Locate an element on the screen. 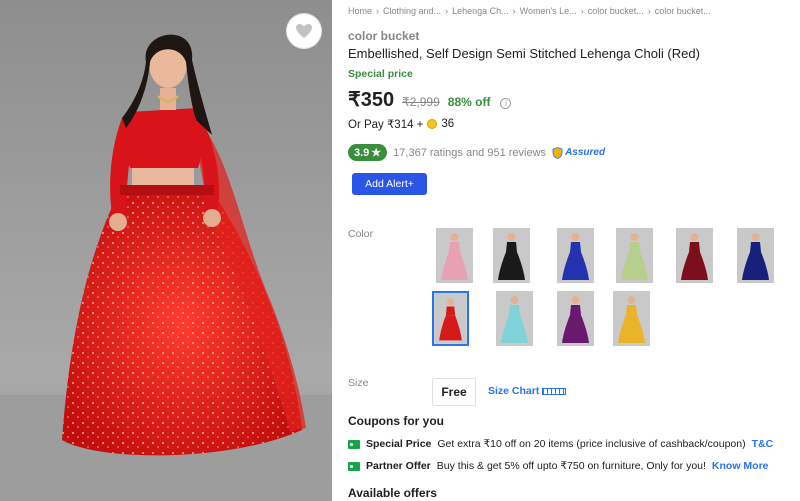 The image size is (800, 501). coupons-heading: Coupons for you is located at coordinates (396, 421).